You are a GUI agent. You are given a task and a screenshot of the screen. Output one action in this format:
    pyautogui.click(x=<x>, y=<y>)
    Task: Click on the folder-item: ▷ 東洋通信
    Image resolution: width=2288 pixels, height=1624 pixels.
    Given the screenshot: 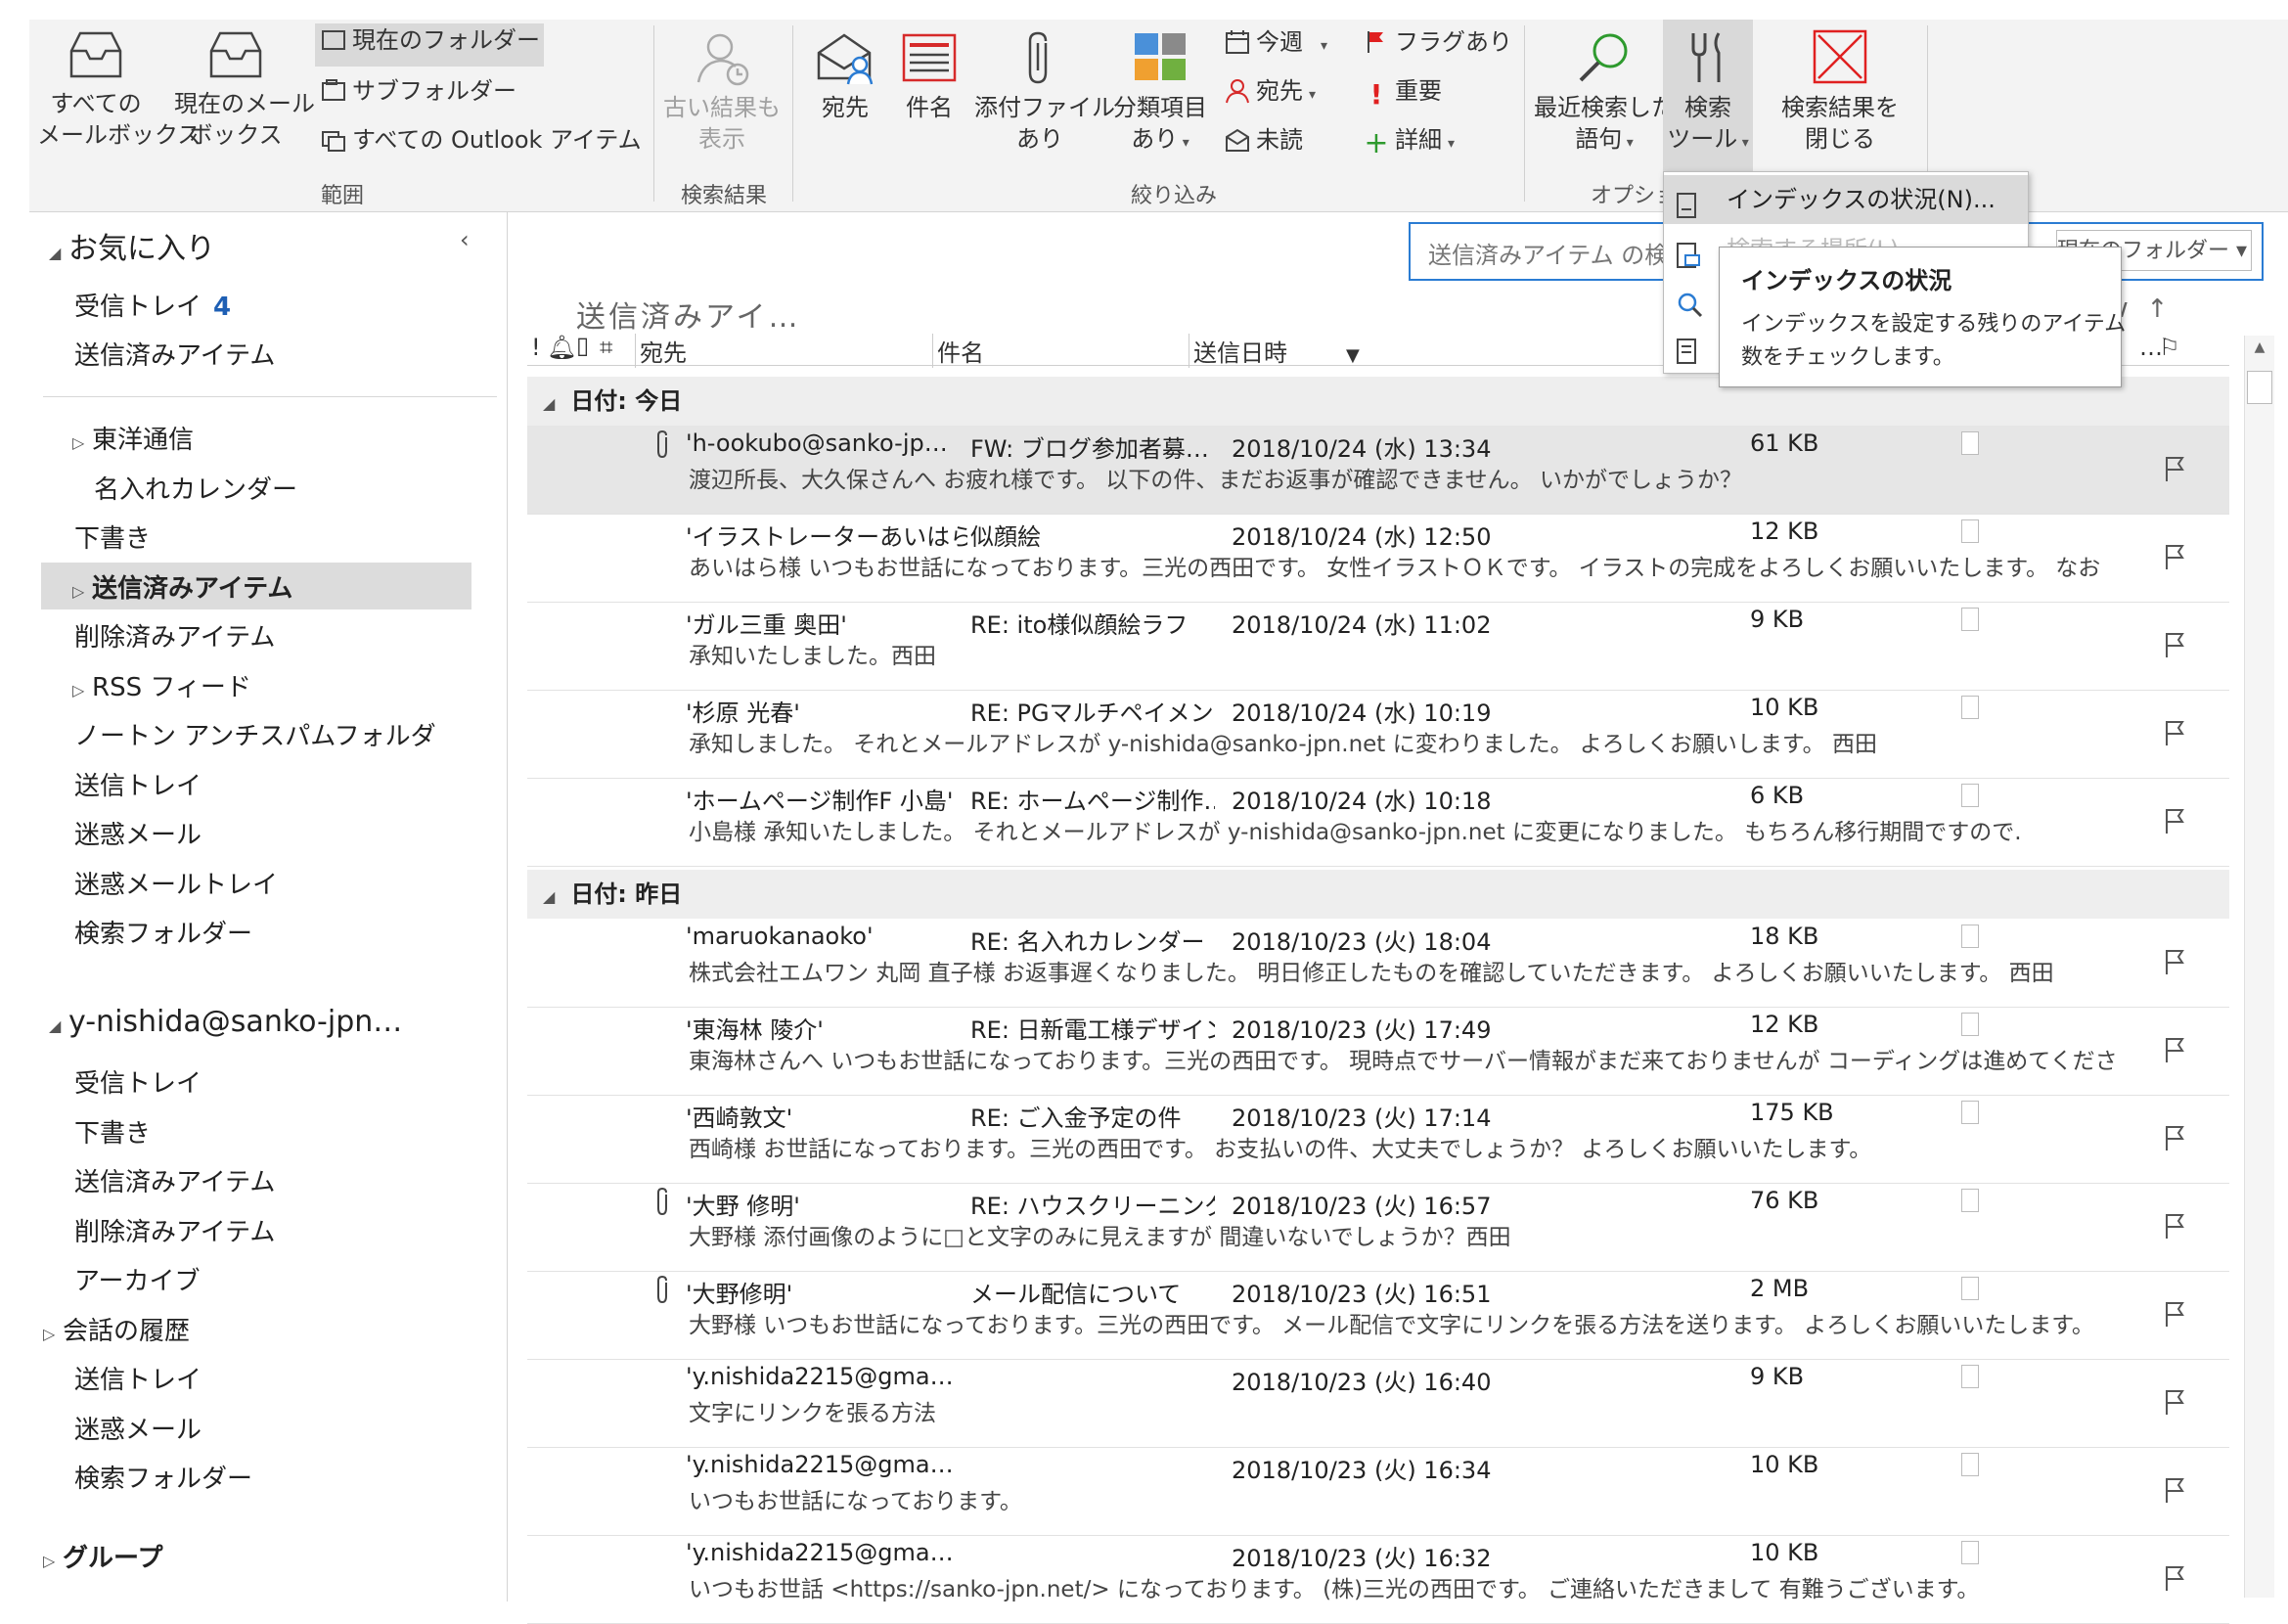 What is the action you would take?
    pyautogui.click(x=133, y=438)
    